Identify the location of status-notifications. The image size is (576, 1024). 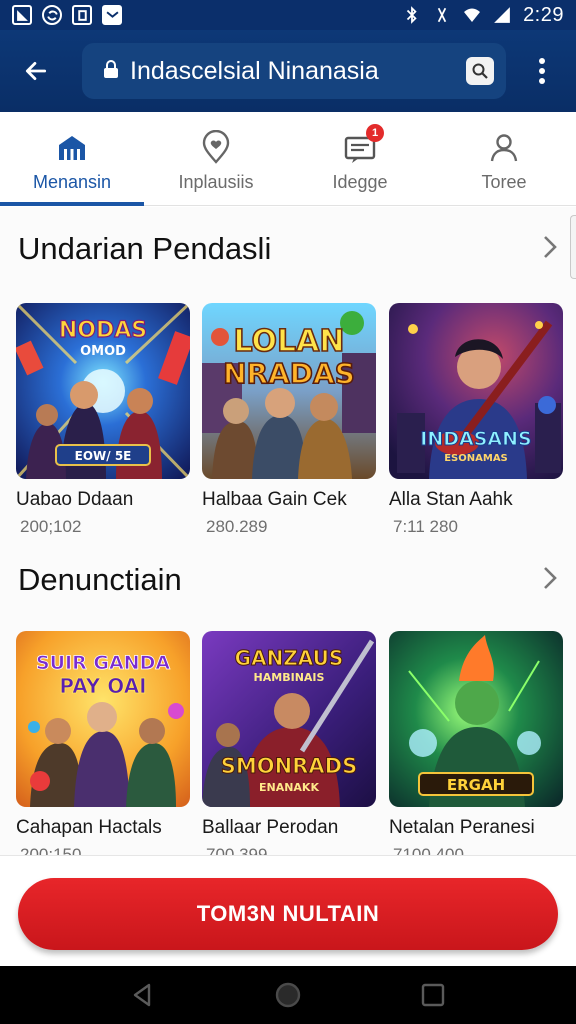
(67, 15).